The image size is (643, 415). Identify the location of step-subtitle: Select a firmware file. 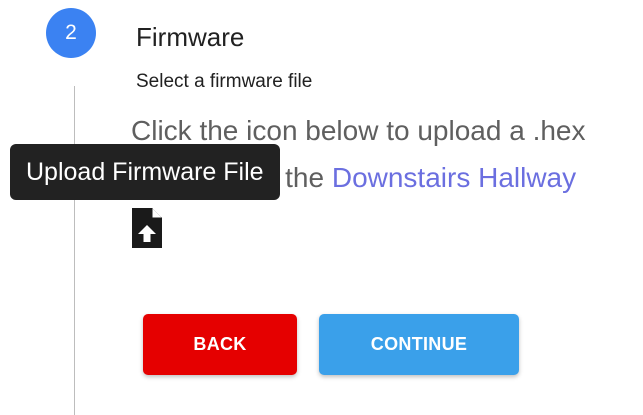
(224, 81).